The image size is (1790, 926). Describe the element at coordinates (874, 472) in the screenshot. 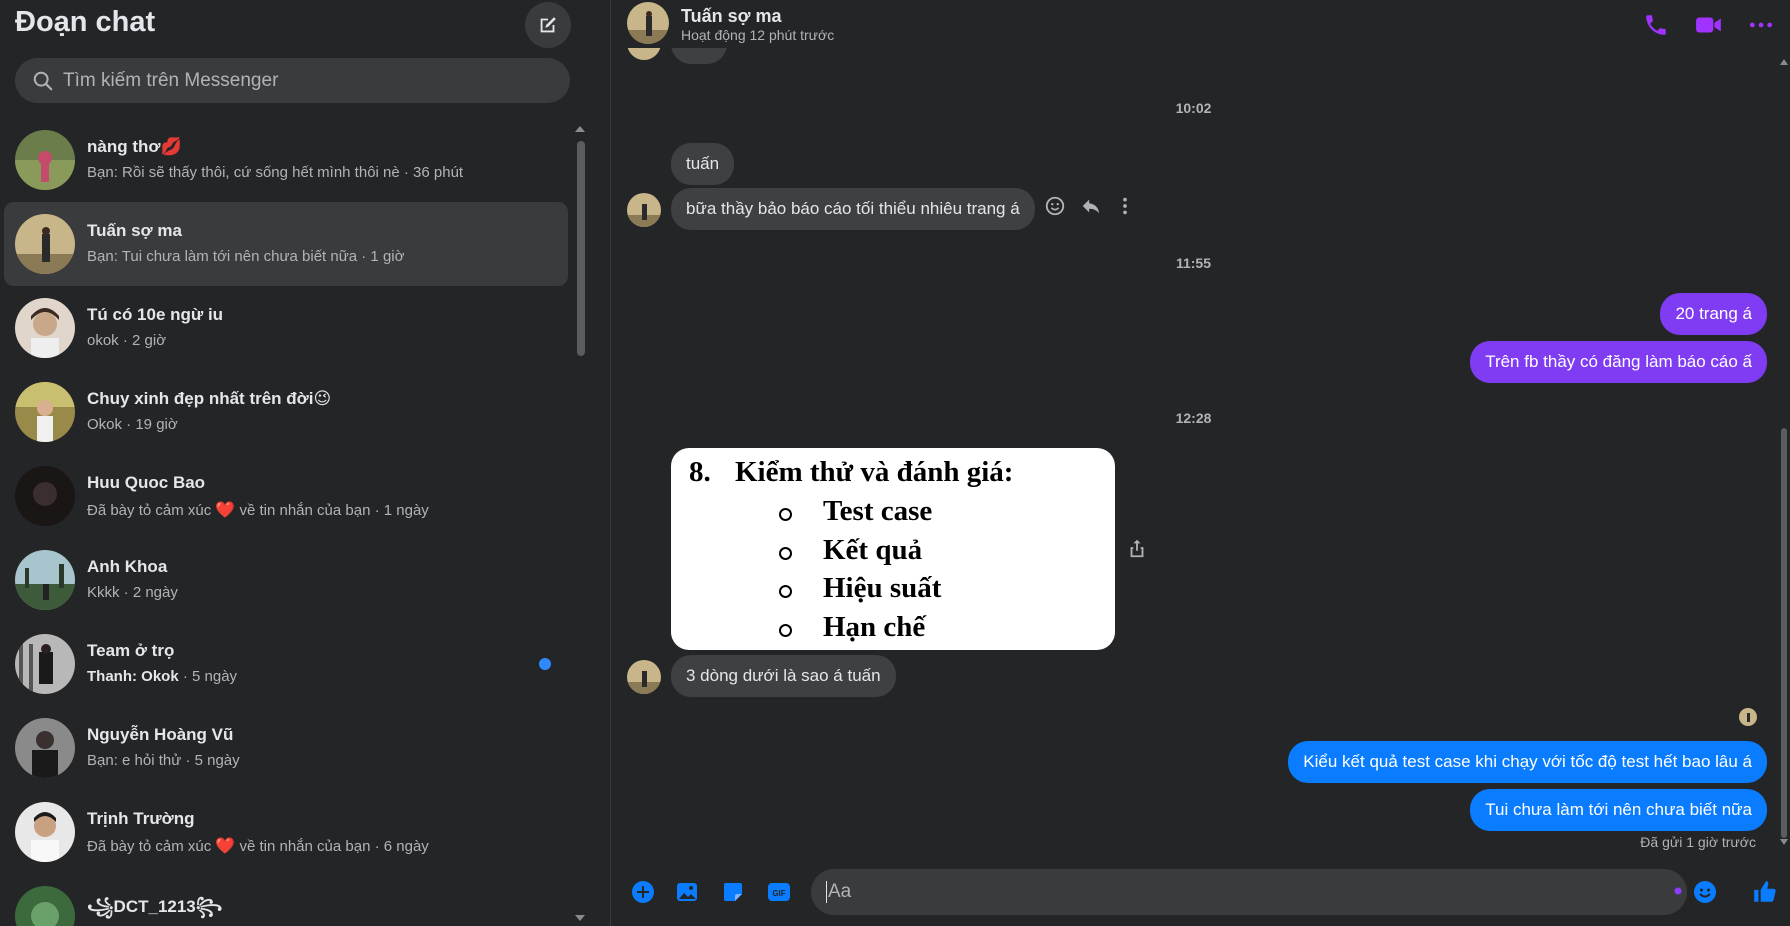

I see `image-heading-text: Kiểm thử và đánh giá:` at that location.